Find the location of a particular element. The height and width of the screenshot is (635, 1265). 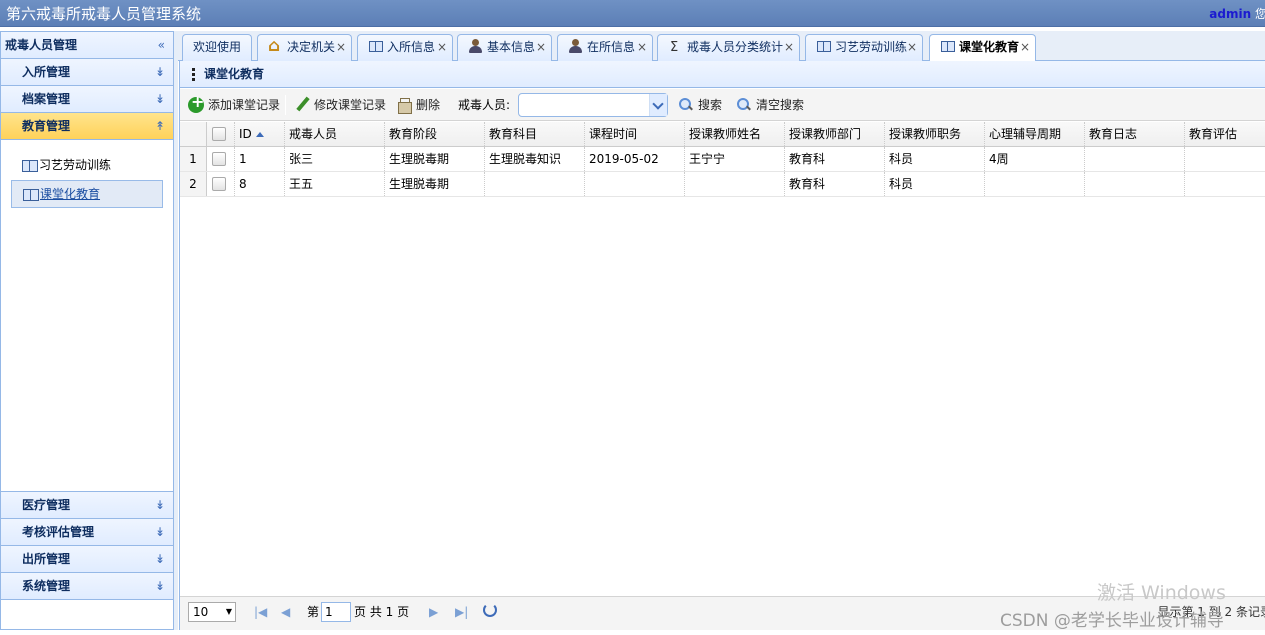

cell-teacher-name is located at coordinates (735, 184).